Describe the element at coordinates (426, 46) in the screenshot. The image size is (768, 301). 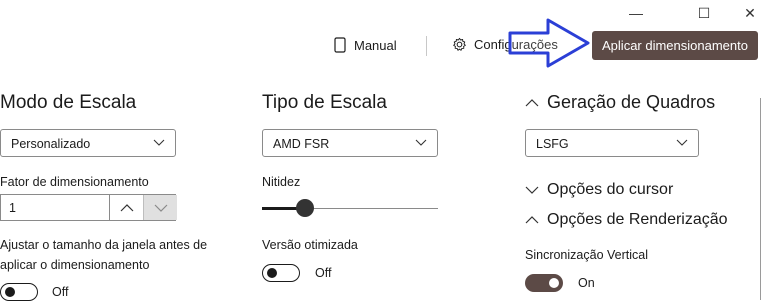
I see `toolbar-divider` at that location.